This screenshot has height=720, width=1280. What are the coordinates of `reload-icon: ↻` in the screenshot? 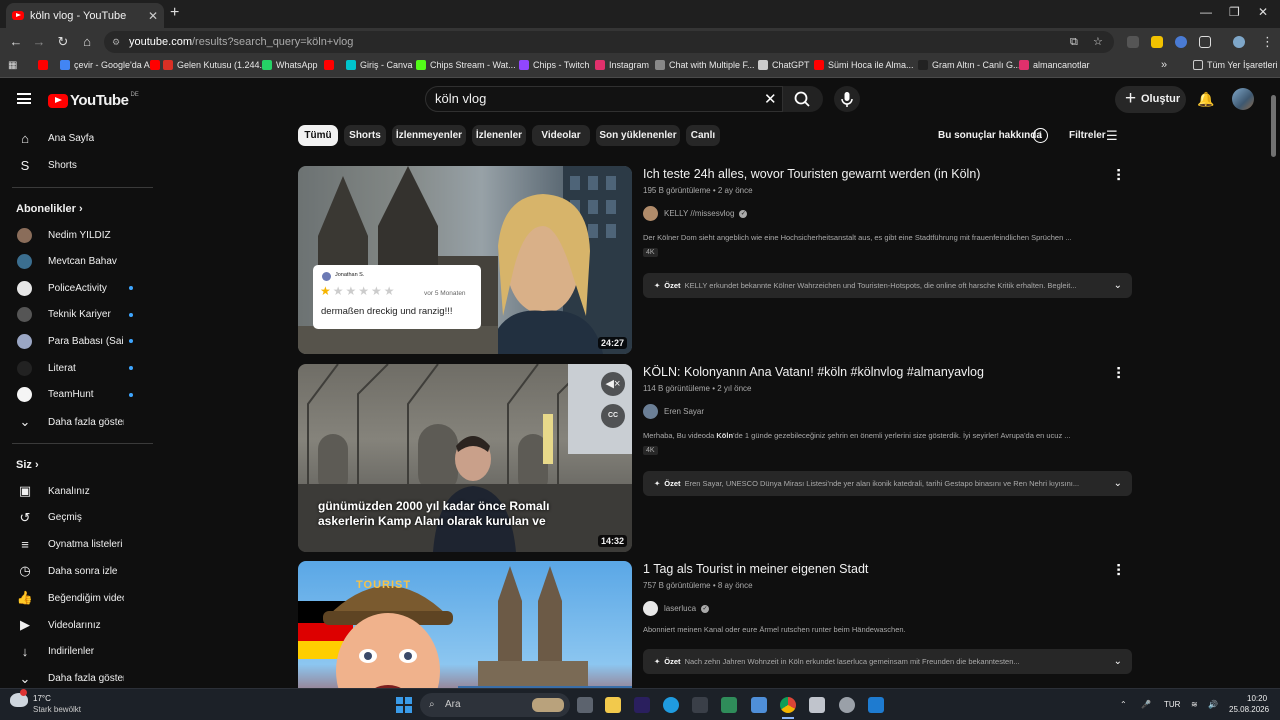 It's located at (63, 42).